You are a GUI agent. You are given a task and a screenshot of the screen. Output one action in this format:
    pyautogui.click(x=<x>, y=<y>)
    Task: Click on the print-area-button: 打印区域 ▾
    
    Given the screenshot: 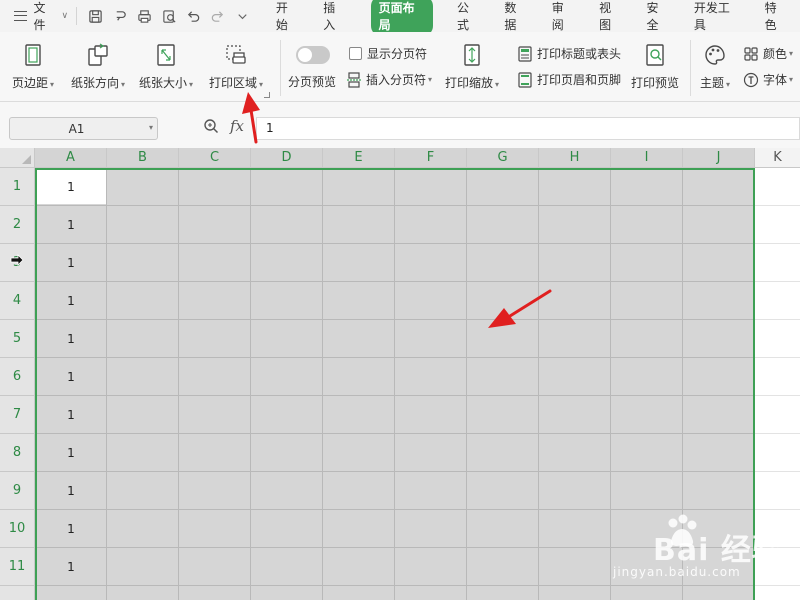 What is the action you would take?
    pyautogui.click(x=236, y=65)
    